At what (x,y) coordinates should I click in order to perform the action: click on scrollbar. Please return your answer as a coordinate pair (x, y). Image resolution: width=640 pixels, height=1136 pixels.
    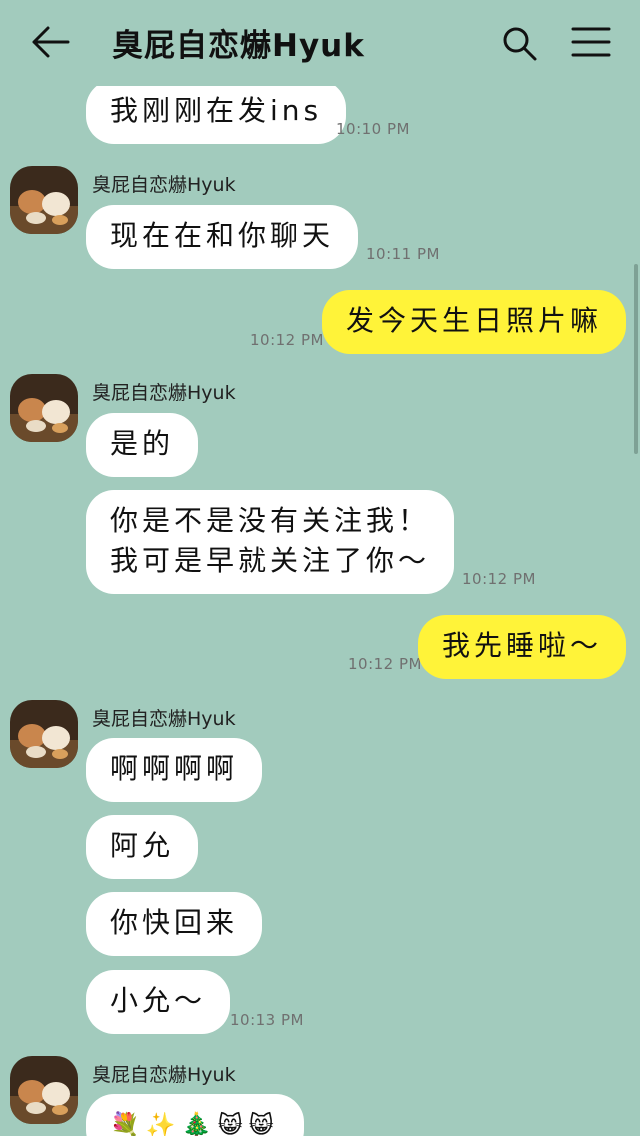
    Looking at the image, I should click on (636, 359).